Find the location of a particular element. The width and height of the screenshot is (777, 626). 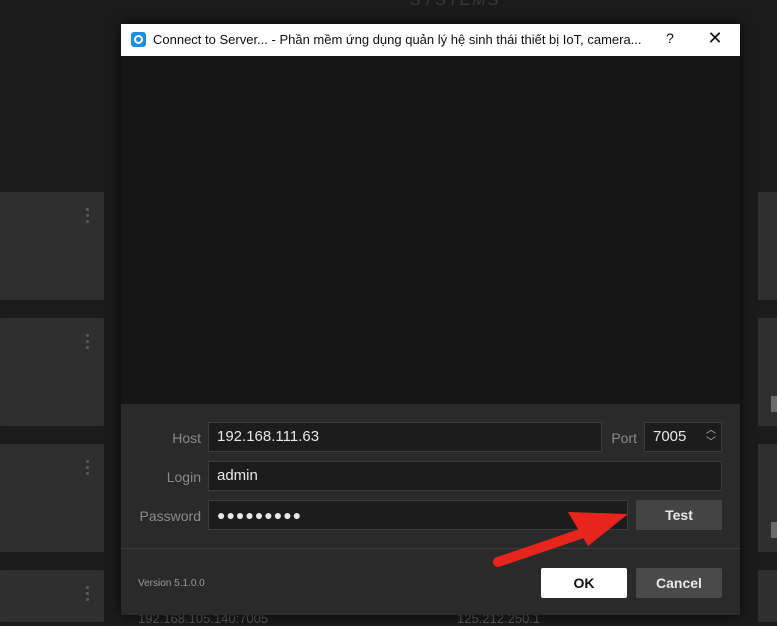

password-input: ●●●●●●●●● is located at coordinates (418, 515).